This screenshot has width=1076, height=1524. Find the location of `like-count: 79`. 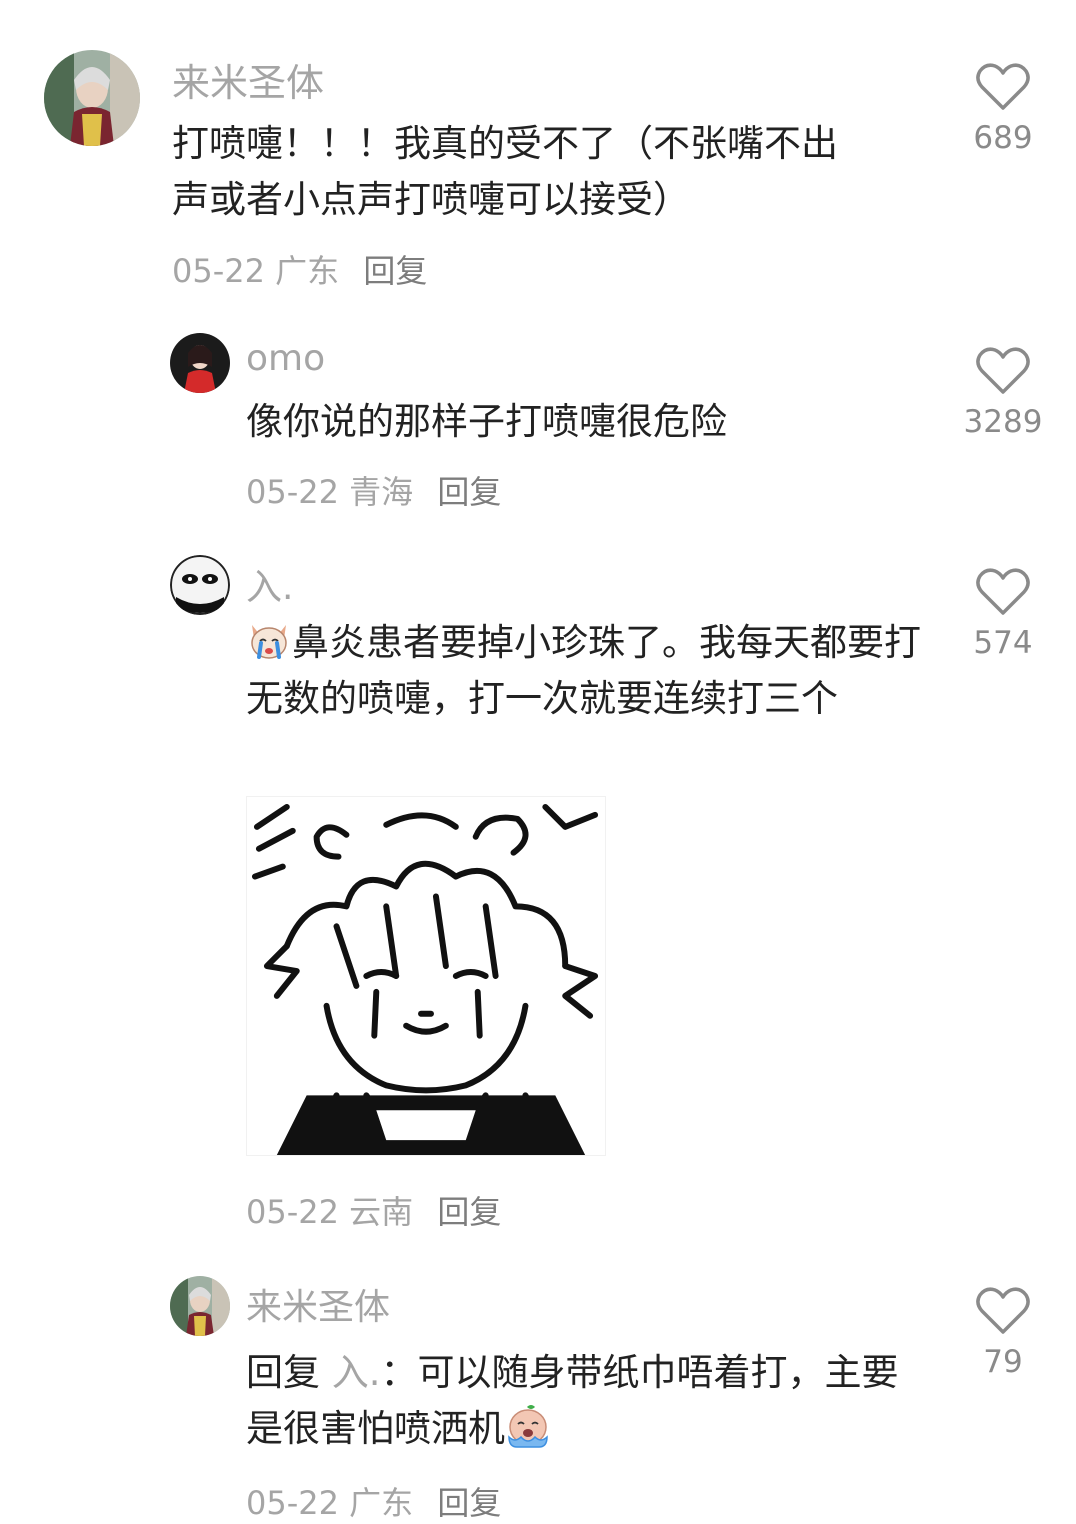

like-count: 79 is located at coordinates (1003, 1362).